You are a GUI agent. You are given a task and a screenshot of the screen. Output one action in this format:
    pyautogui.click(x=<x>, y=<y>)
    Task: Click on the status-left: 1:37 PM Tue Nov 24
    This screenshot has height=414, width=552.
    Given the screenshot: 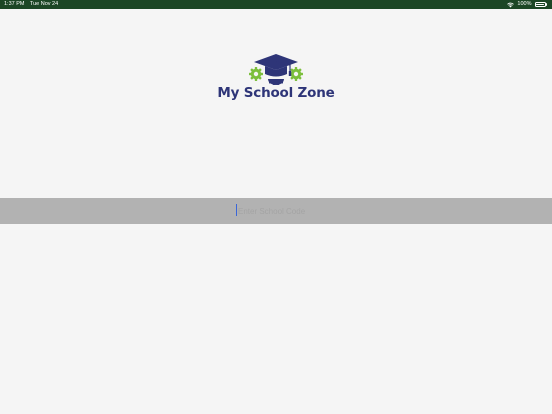 What is the action you would take?
    pyautogui.click(x=33, y=4)
    